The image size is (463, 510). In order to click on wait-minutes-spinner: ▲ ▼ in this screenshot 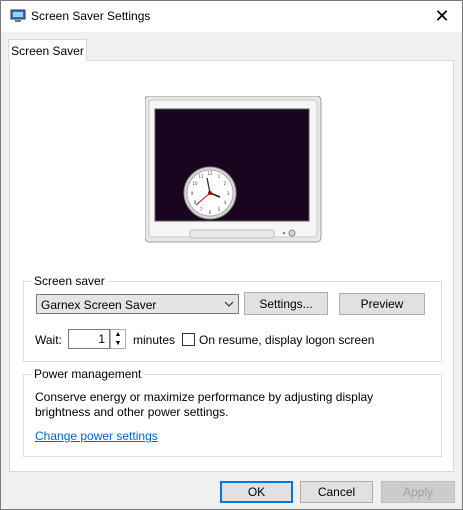, I will do `click(118, 339)`.